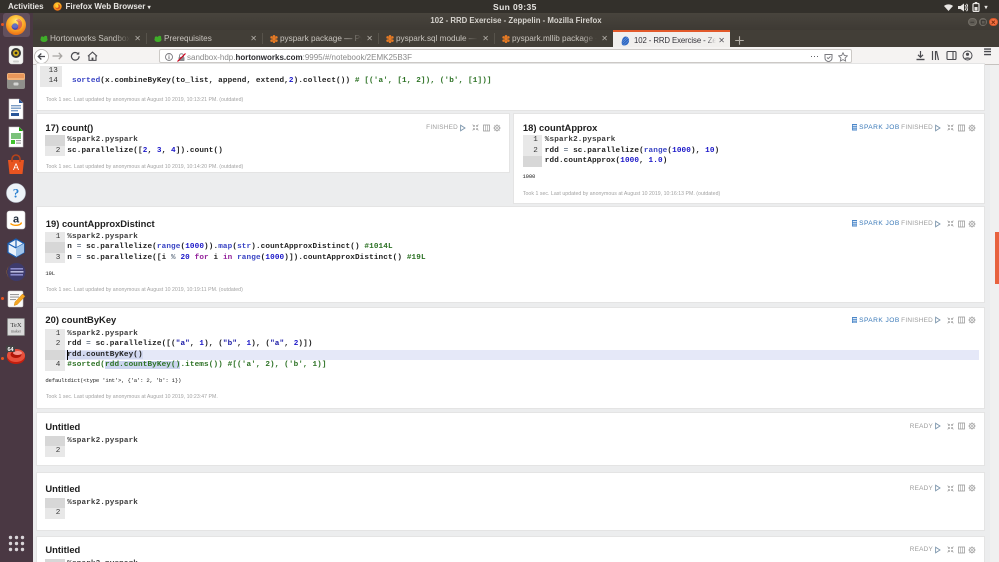 The width and height of the screenshot is (999, 562). What do you see at coordinates (16, 167) in the screenshot?
I see `svg-text: A` at bounding box center [16, 167].